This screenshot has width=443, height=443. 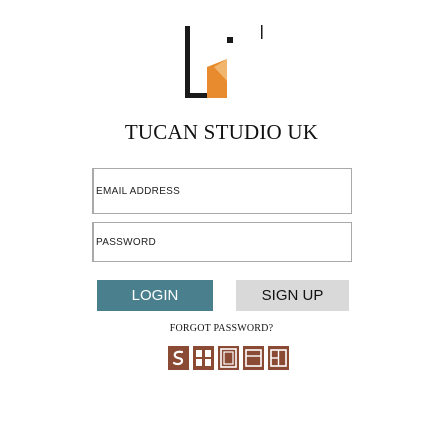 What do you see at coordinates (222, 242) in the screenshot?
I see `password-field` at bounding box center [222, 242].